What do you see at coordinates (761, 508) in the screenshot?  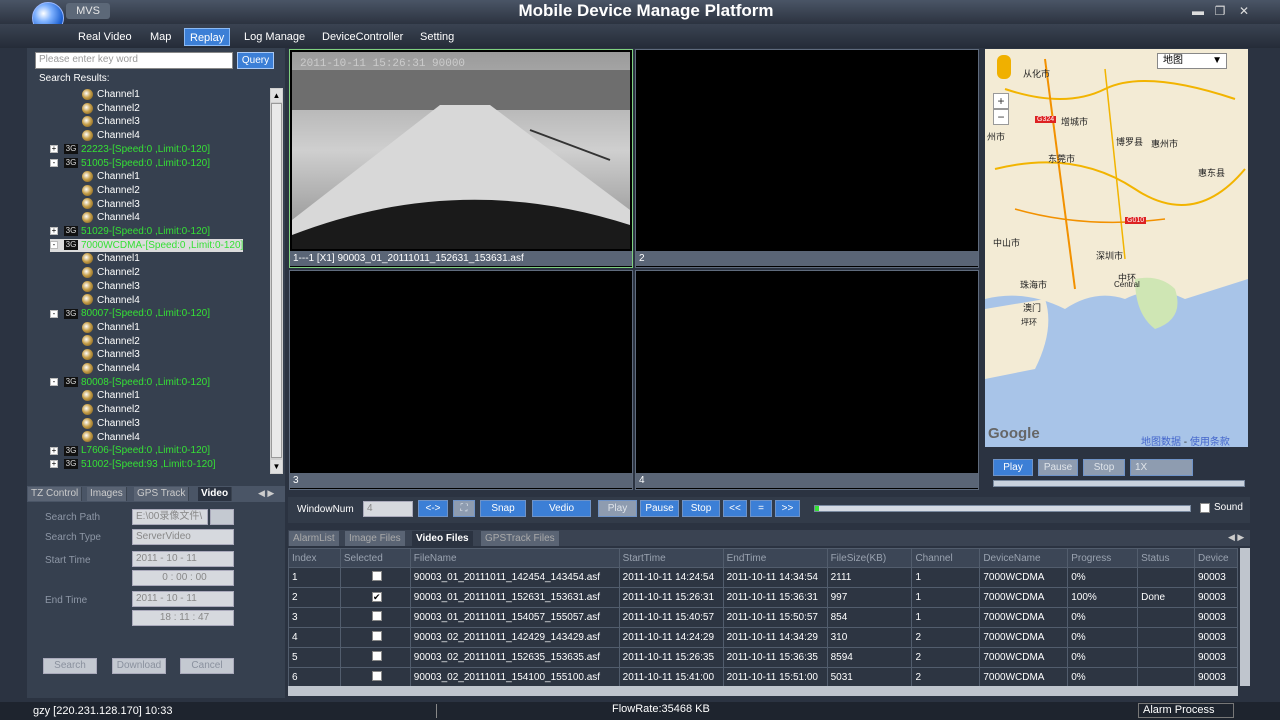 I see `normal-speed-button: =` at bounding box center [761, 508].